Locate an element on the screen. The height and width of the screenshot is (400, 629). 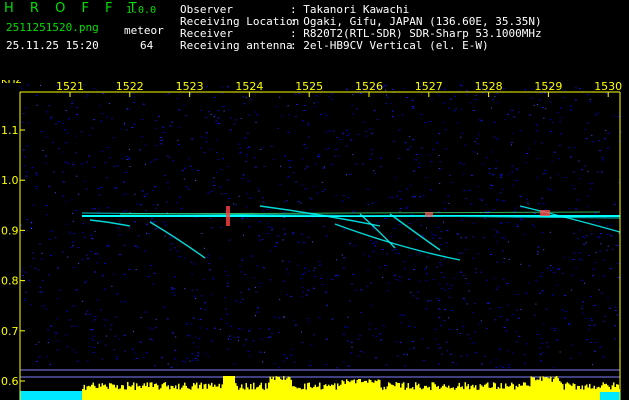
app-name: H R O F F T is located at coordinates (73, 8).